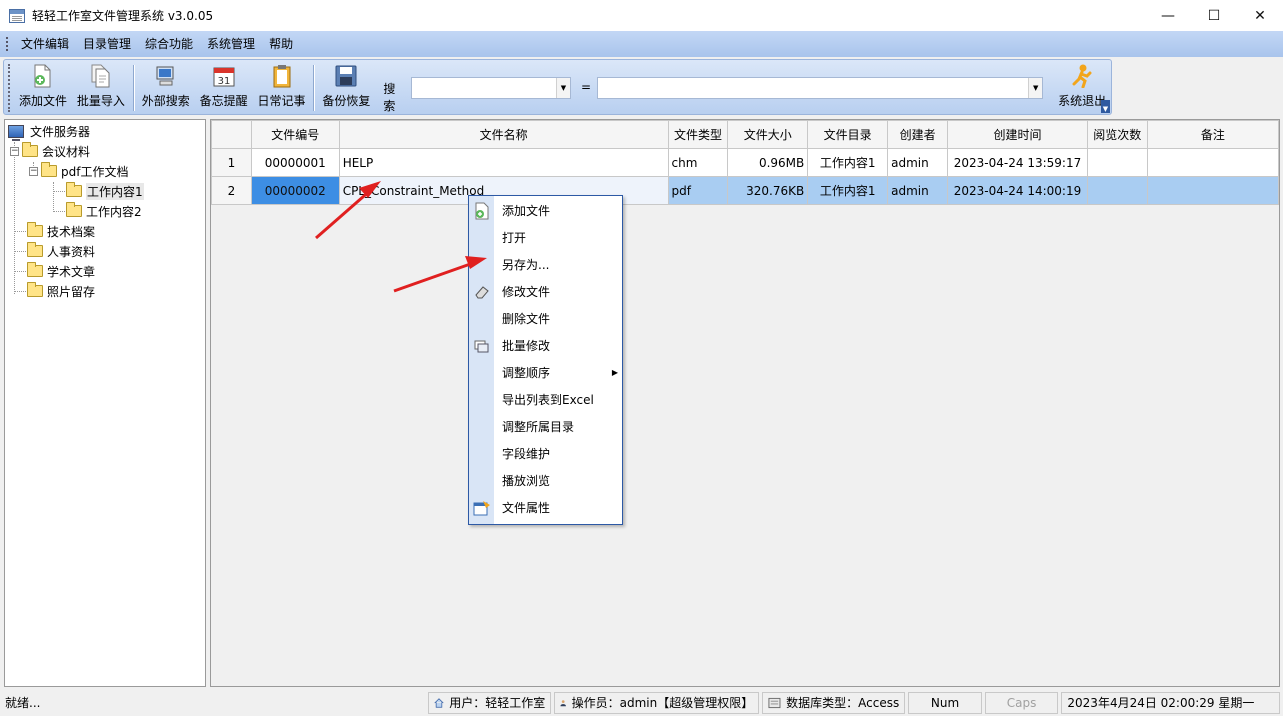  What do you see at coordinates (1021, 702) in the screenshot?
I see `status-caps: Caps` at bounding box center [1021, 702].